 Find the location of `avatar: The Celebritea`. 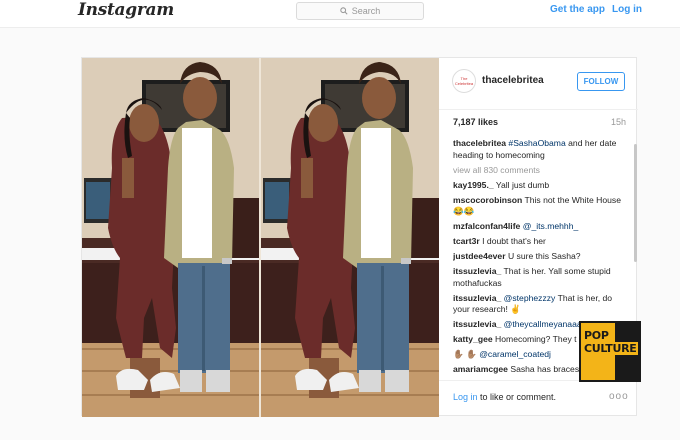

avatar: The Celebritea is located at coordinates (464, 81).